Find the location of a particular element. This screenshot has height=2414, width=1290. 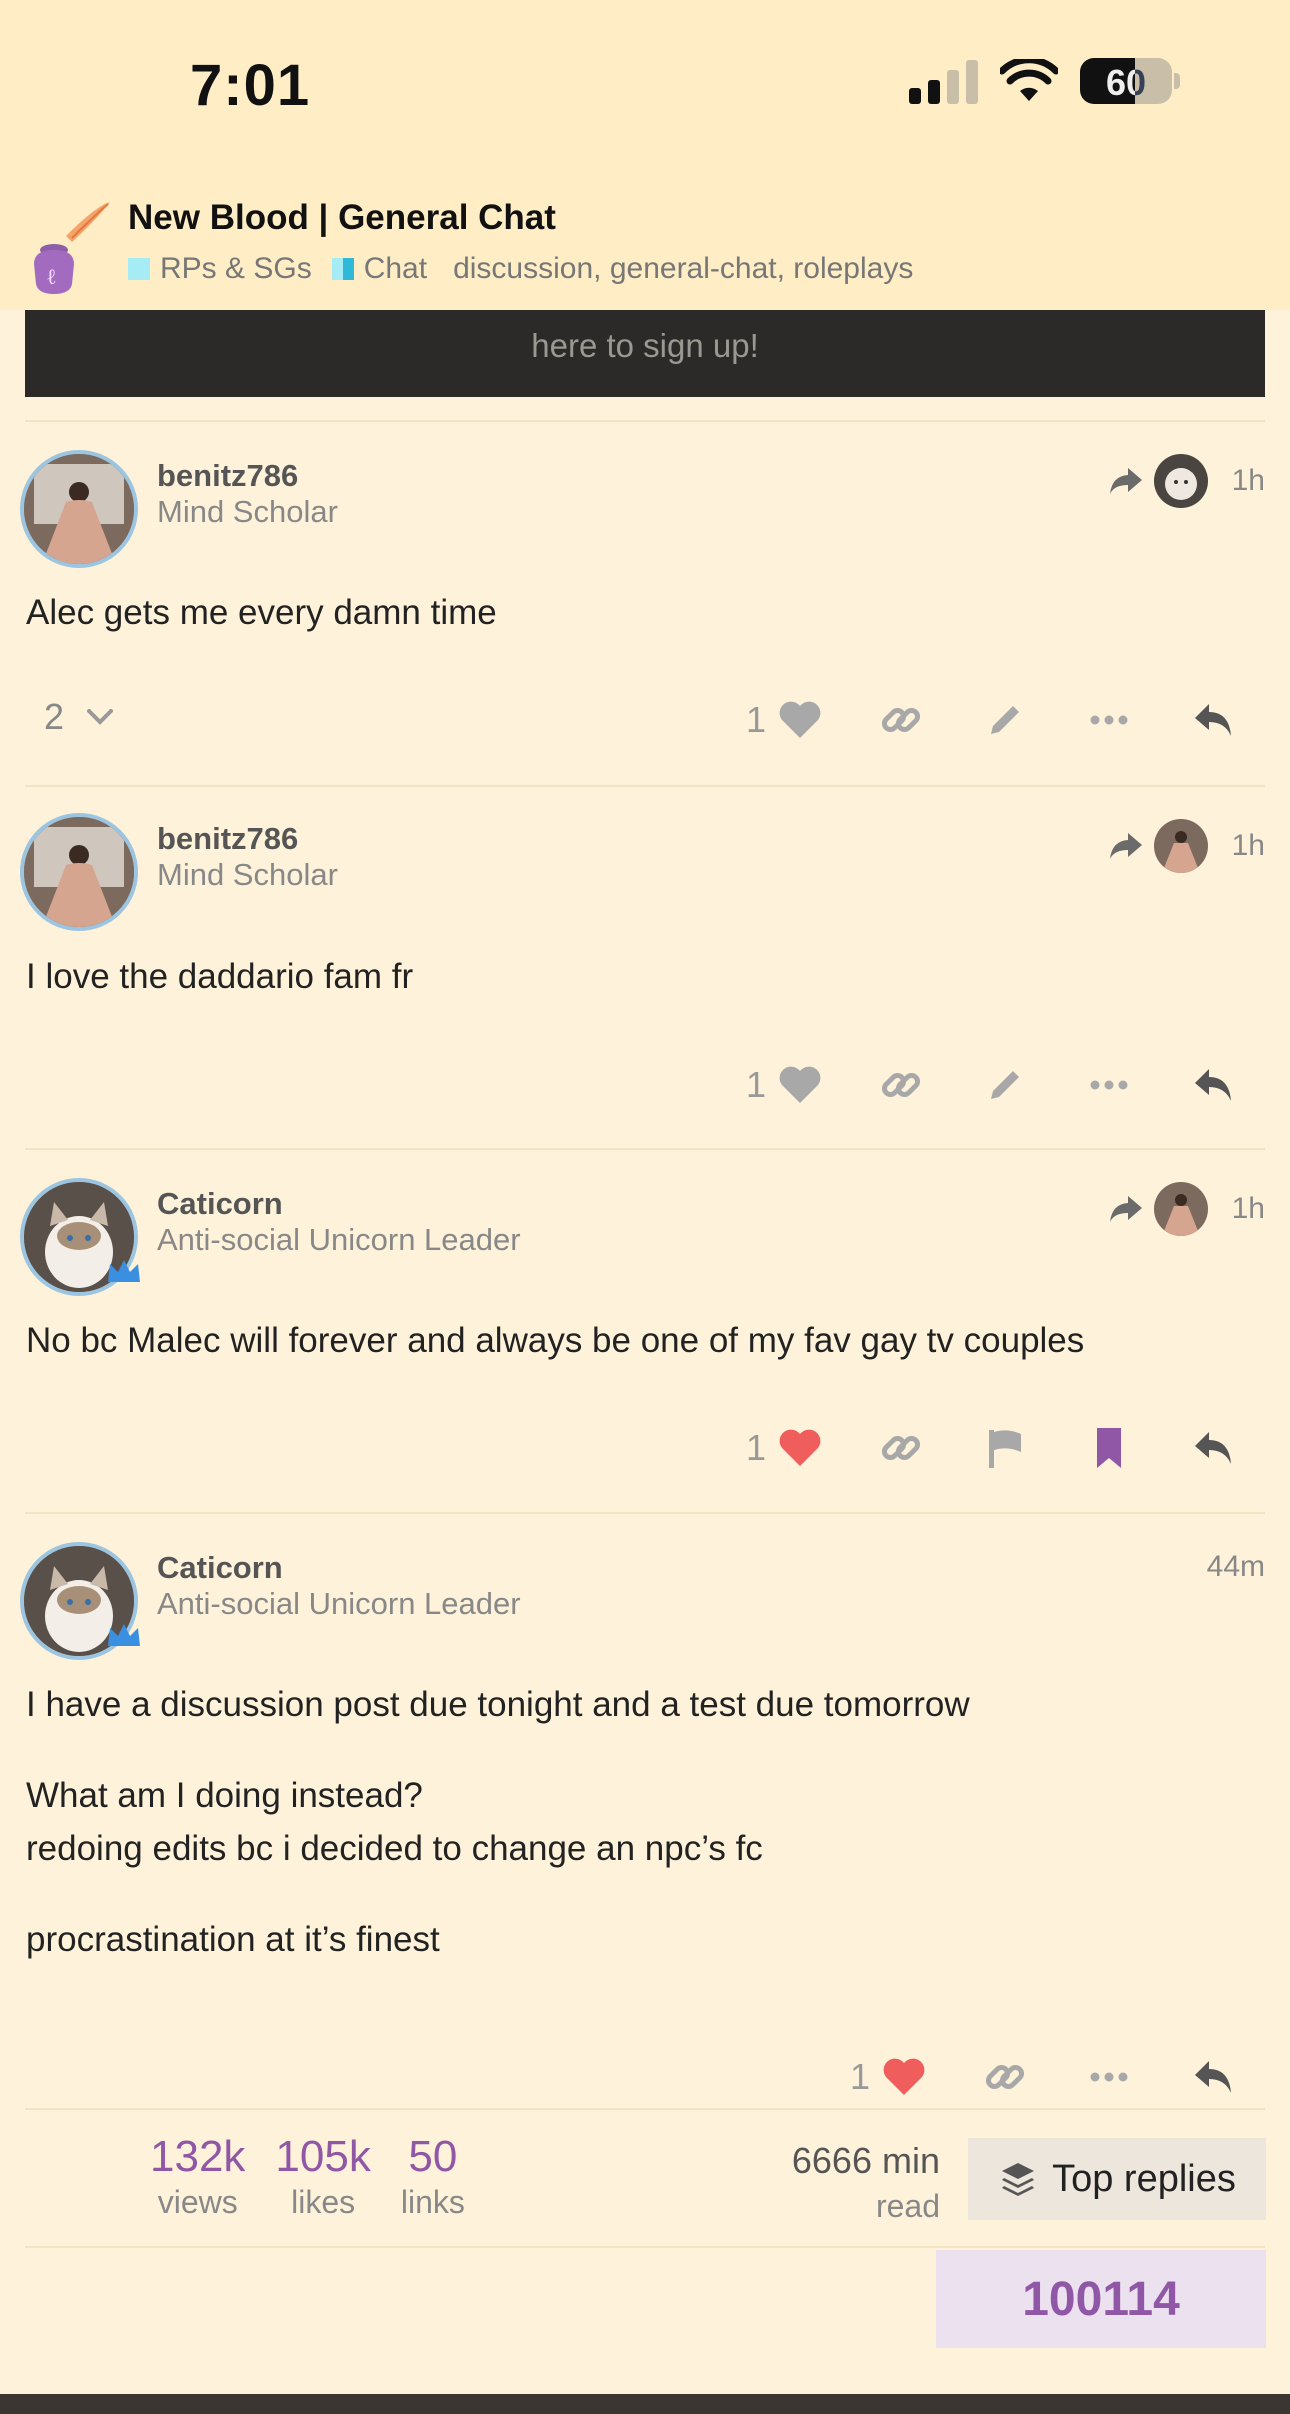

cellular-signal-icon is located at coordinates (943, 81).